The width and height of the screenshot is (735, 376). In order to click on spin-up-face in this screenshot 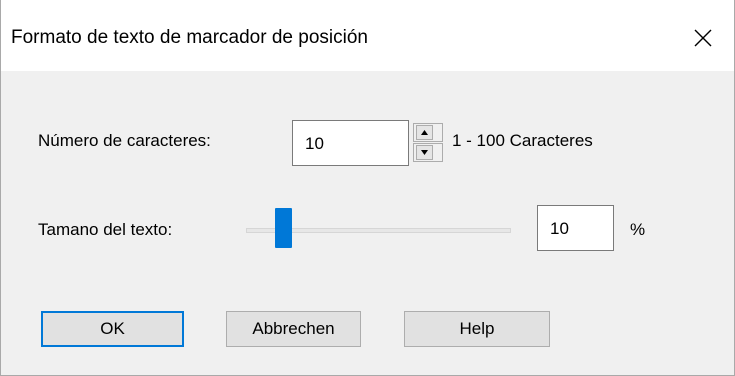, I will do `click(424, 132)`.